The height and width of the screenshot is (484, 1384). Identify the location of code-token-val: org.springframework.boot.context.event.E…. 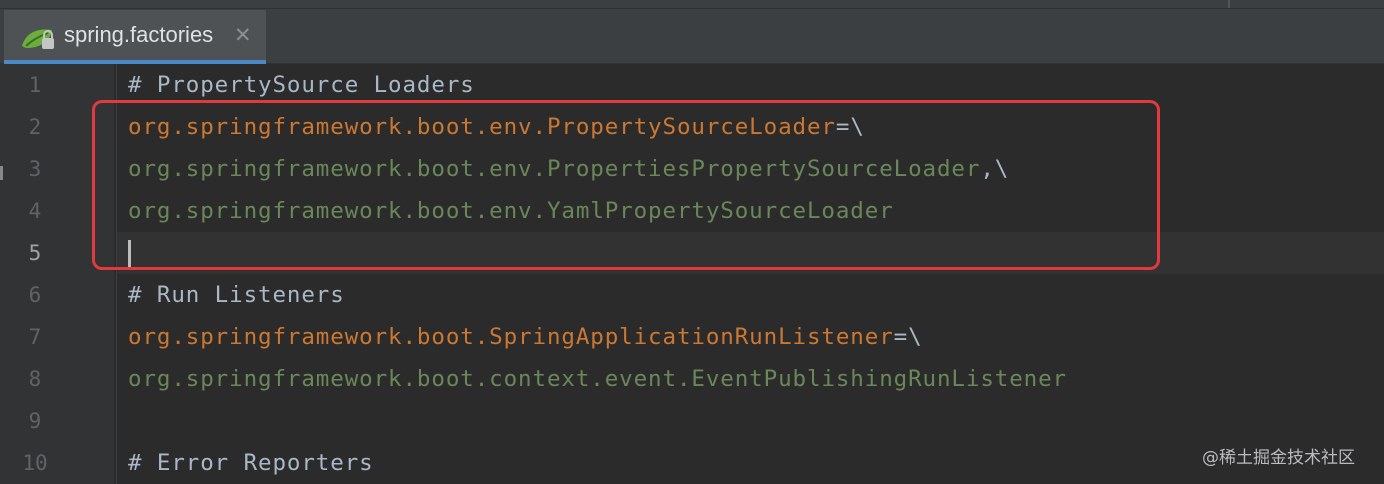
(597, 379).